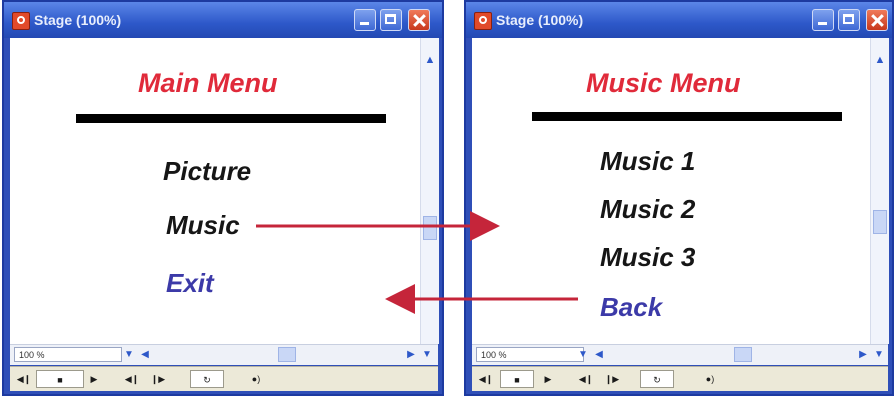 The width and height of the screenshot is (896, 398). I want to click on navigation-arrows, so click(417, 262).